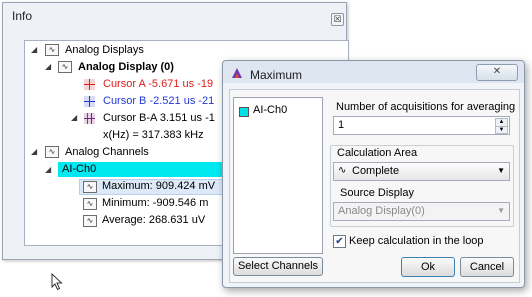 The height and width of the screenshot is (297, 532). I want to click on channel-list-item: AI-Ch0, so click(270, 110).